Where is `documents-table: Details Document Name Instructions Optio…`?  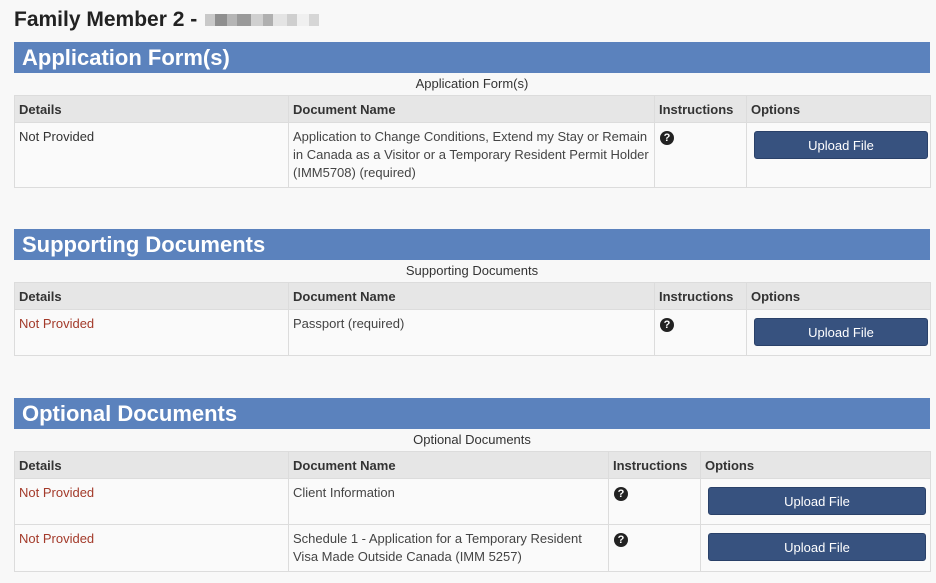
documents-table: Details Document Name Instructions Optio… is located at coordinates (472, 319).